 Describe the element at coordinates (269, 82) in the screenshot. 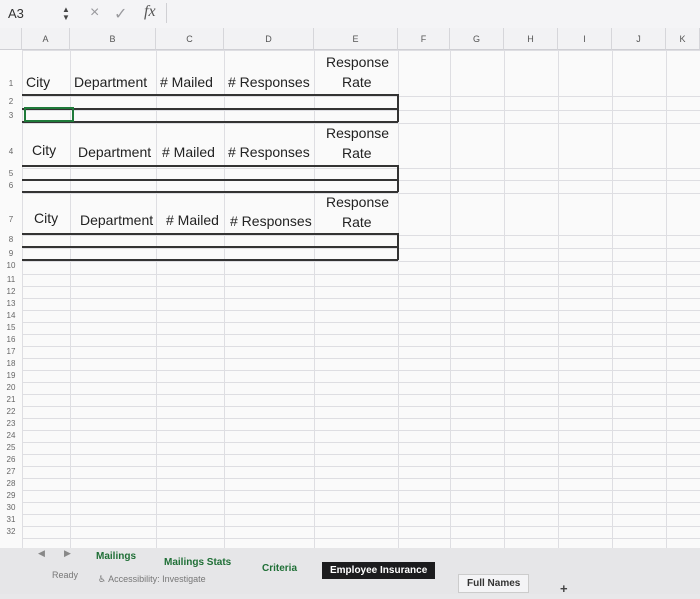

I see `table1-responses: # Responses` at that location.